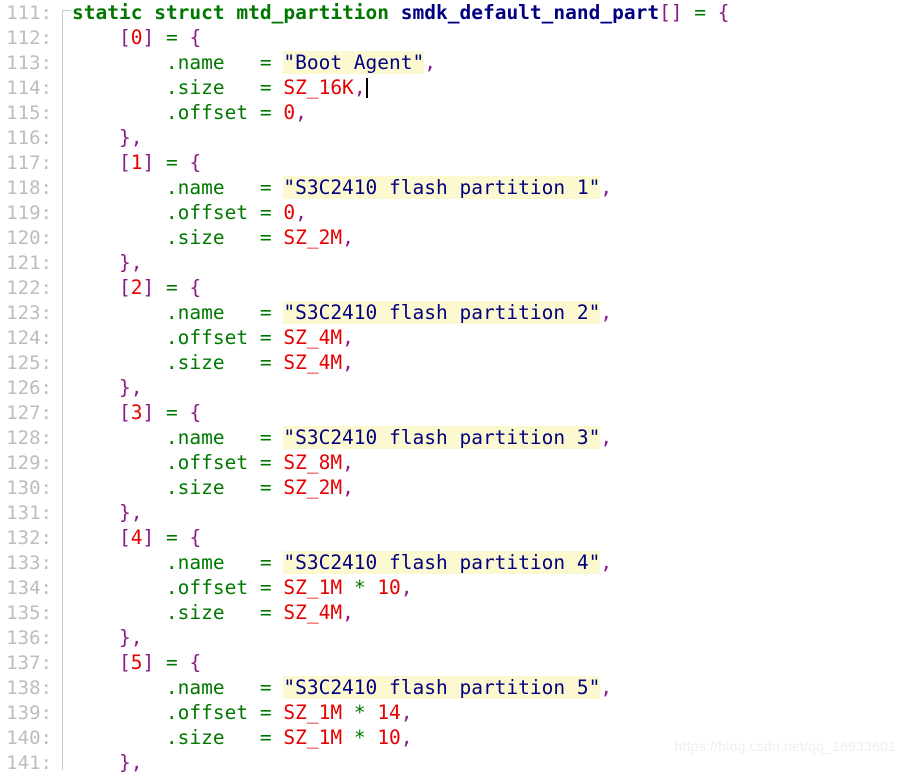  Describe the element at coordinates (318, 87) in the screenshot. I see `code-token: SZ_16K` at that location.